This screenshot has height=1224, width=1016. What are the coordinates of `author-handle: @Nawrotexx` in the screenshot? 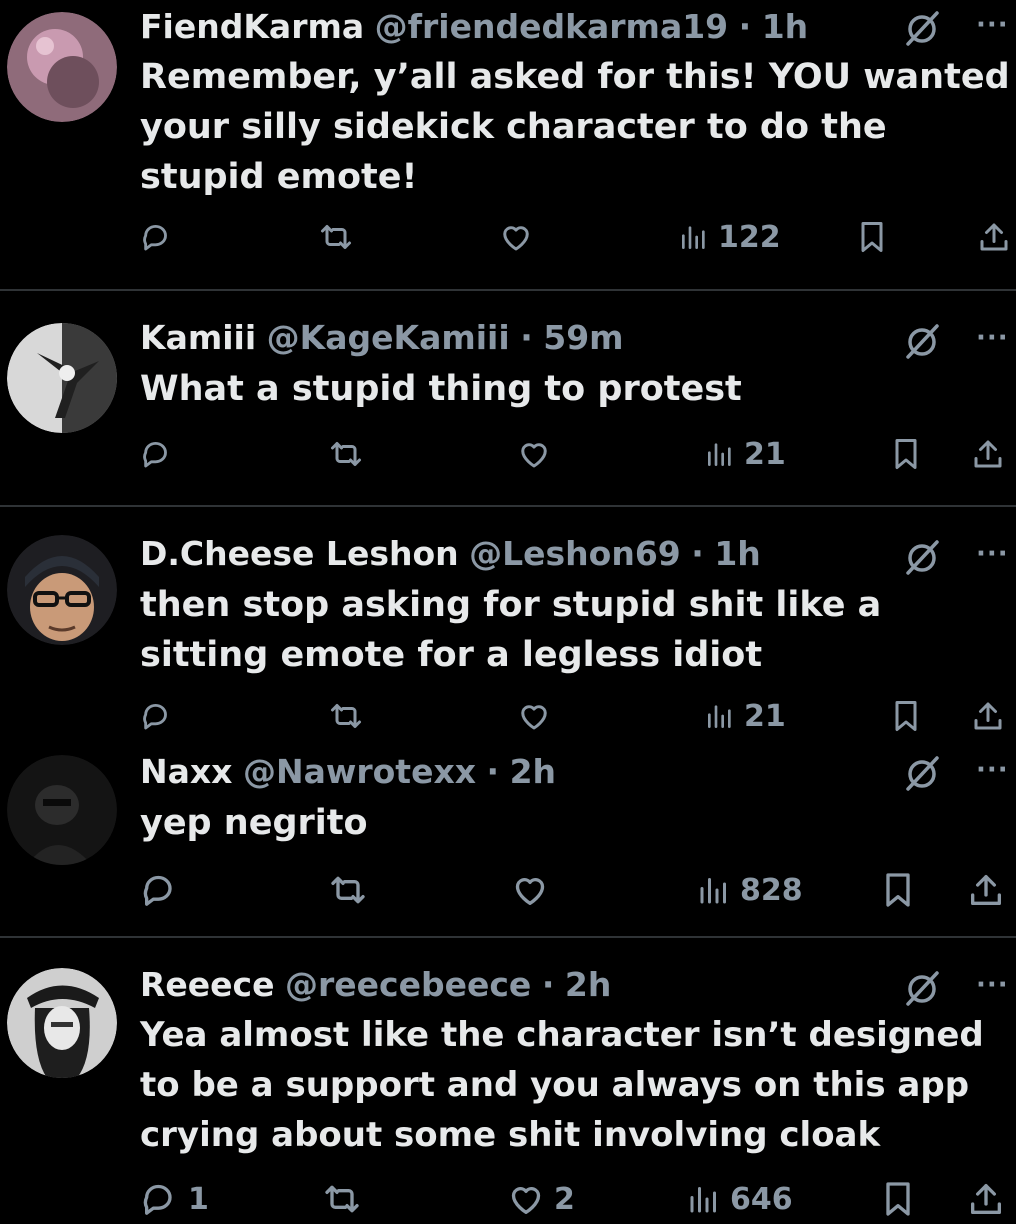 It's located at (359, 771).